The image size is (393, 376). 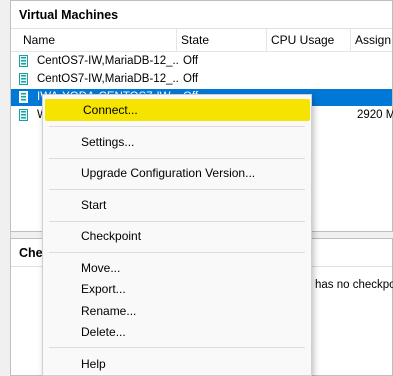 What do you see at coordinates (177, 364) in the screenshot?
I see `menu-item-help: Help` at bounding box center [177, 364].